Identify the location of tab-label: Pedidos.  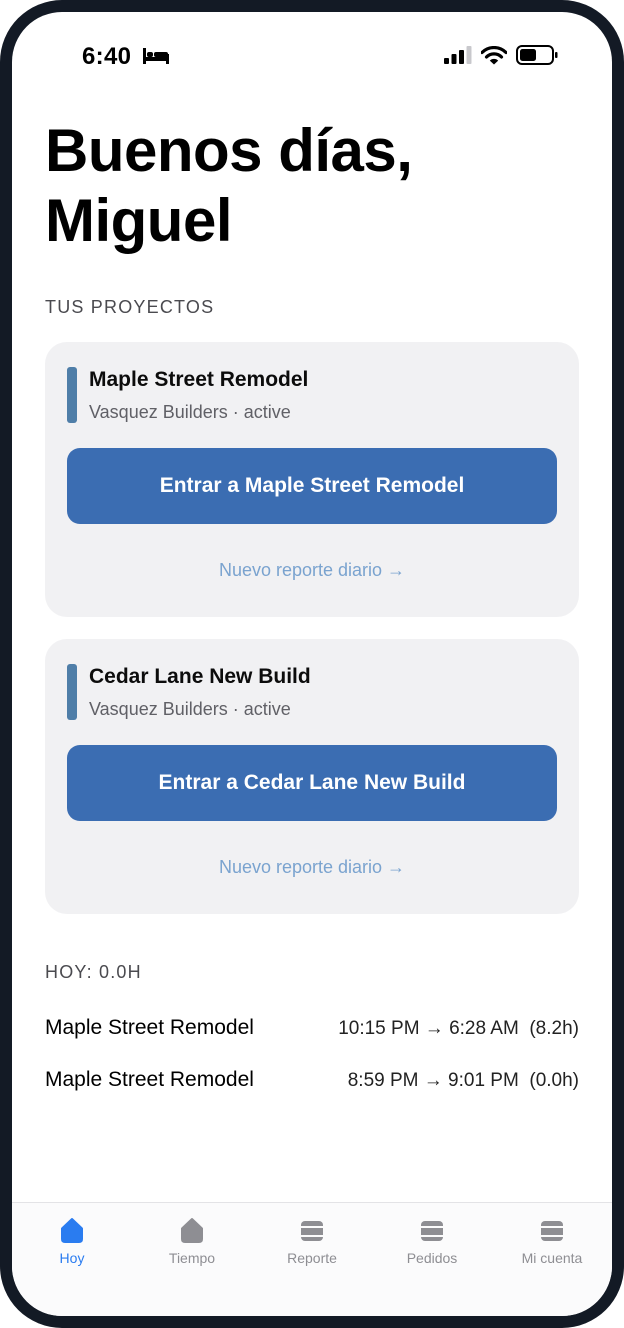
(432, 1258).